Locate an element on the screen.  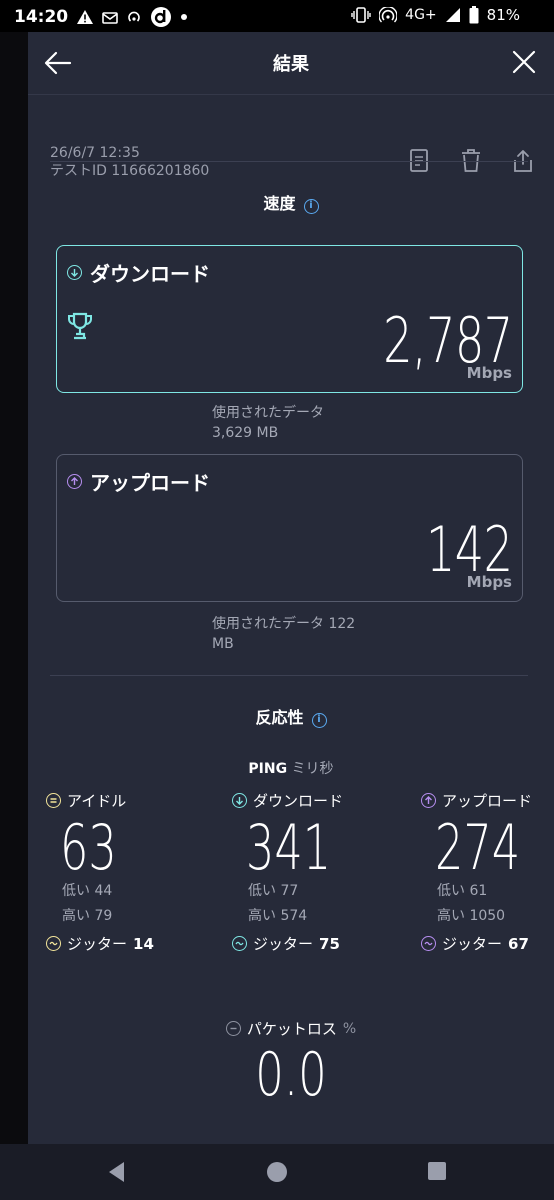
nav-back-icon is located at coordinates (117, 1174).